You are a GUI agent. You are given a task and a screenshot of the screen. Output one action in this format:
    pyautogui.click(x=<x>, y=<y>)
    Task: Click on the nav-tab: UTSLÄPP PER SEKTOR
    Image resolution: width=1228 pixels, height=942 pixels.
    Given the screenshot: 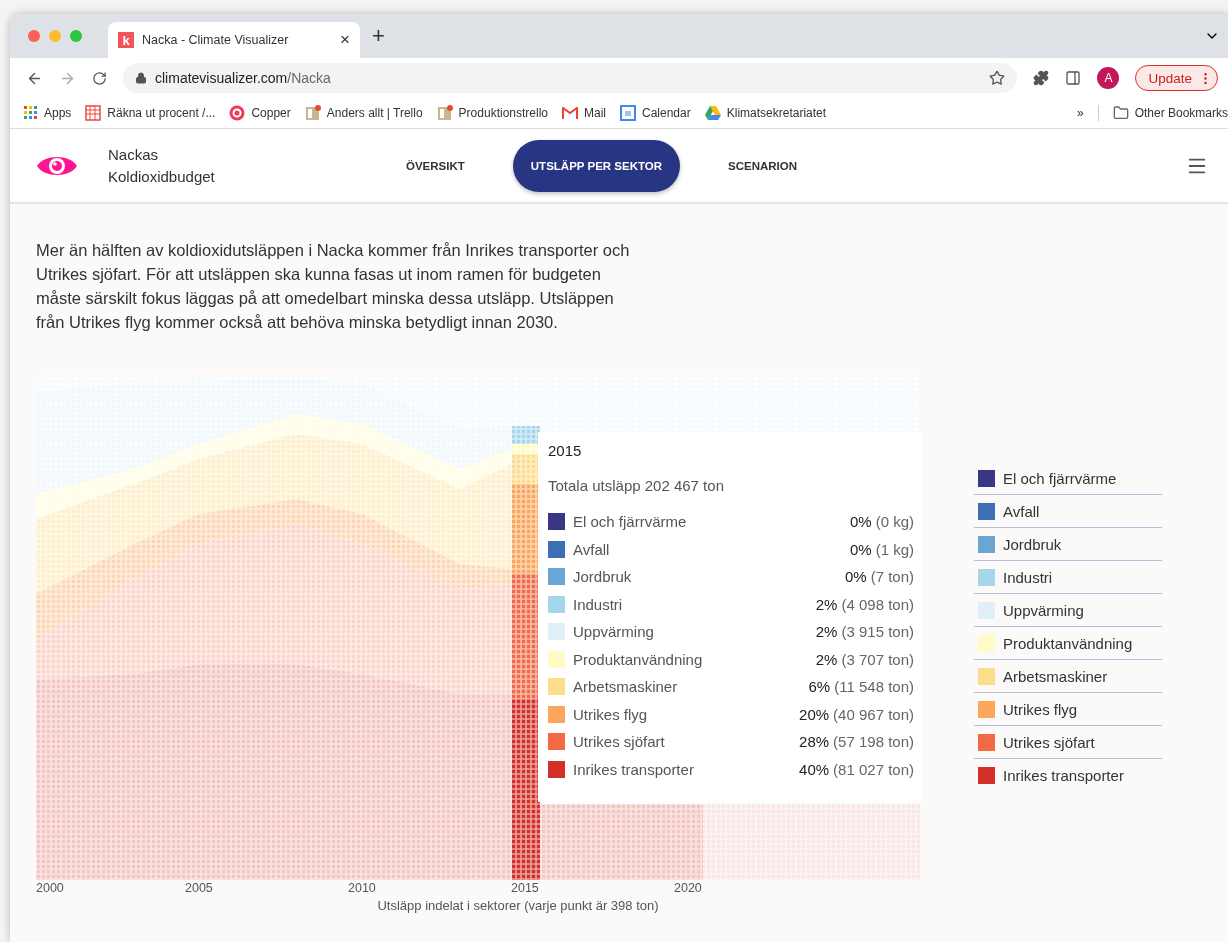 What is the action you would take?
    pyautogui.click(x=596, y=165)
    